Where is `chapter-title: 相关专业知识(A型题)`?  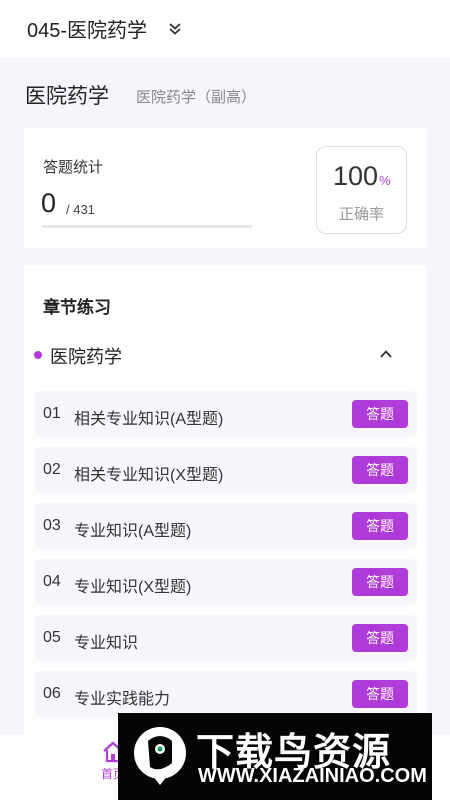
chapter-title: 相关专业知识(A型题) is located at coordinates (149, 419).